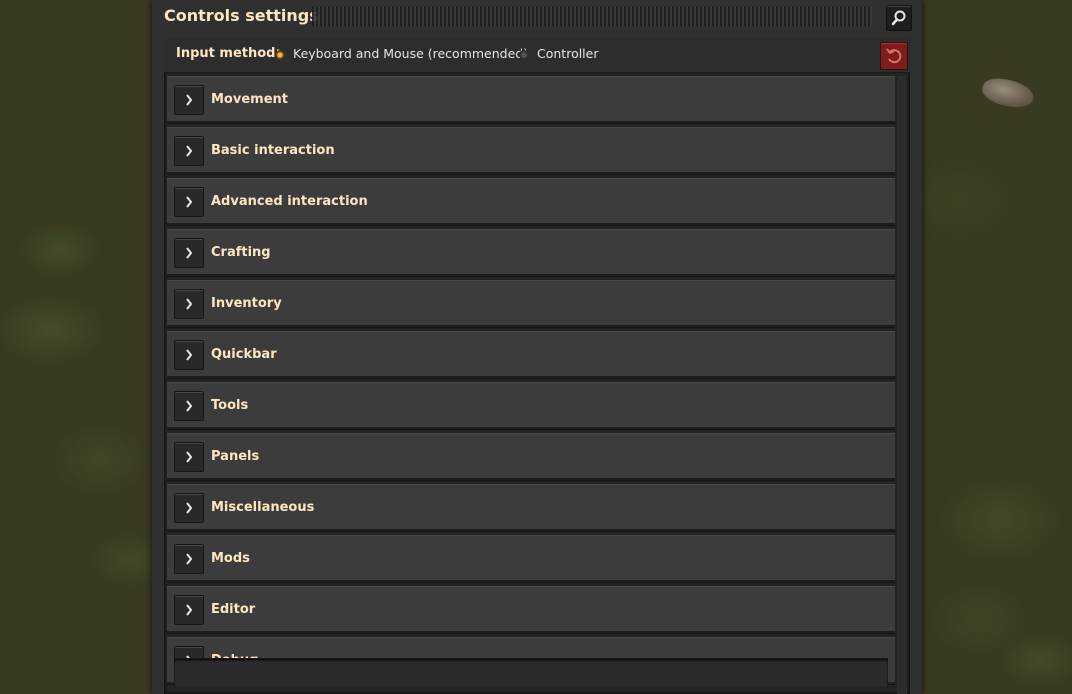 The height and width of the screenshot is (694, 1072). Describe the element at coordinates (233, 609) in the screenshot. I see `category-label: Editor` at that location.